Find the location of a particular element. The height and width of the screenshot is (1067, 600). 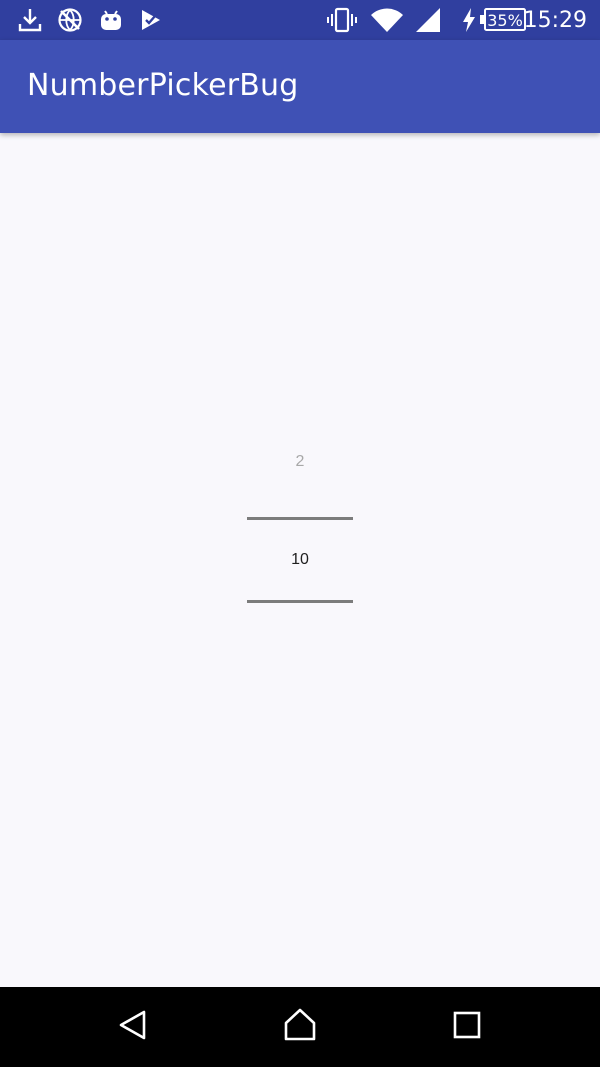

picker-previous-value: 2 is located at coordinates (300, 462).